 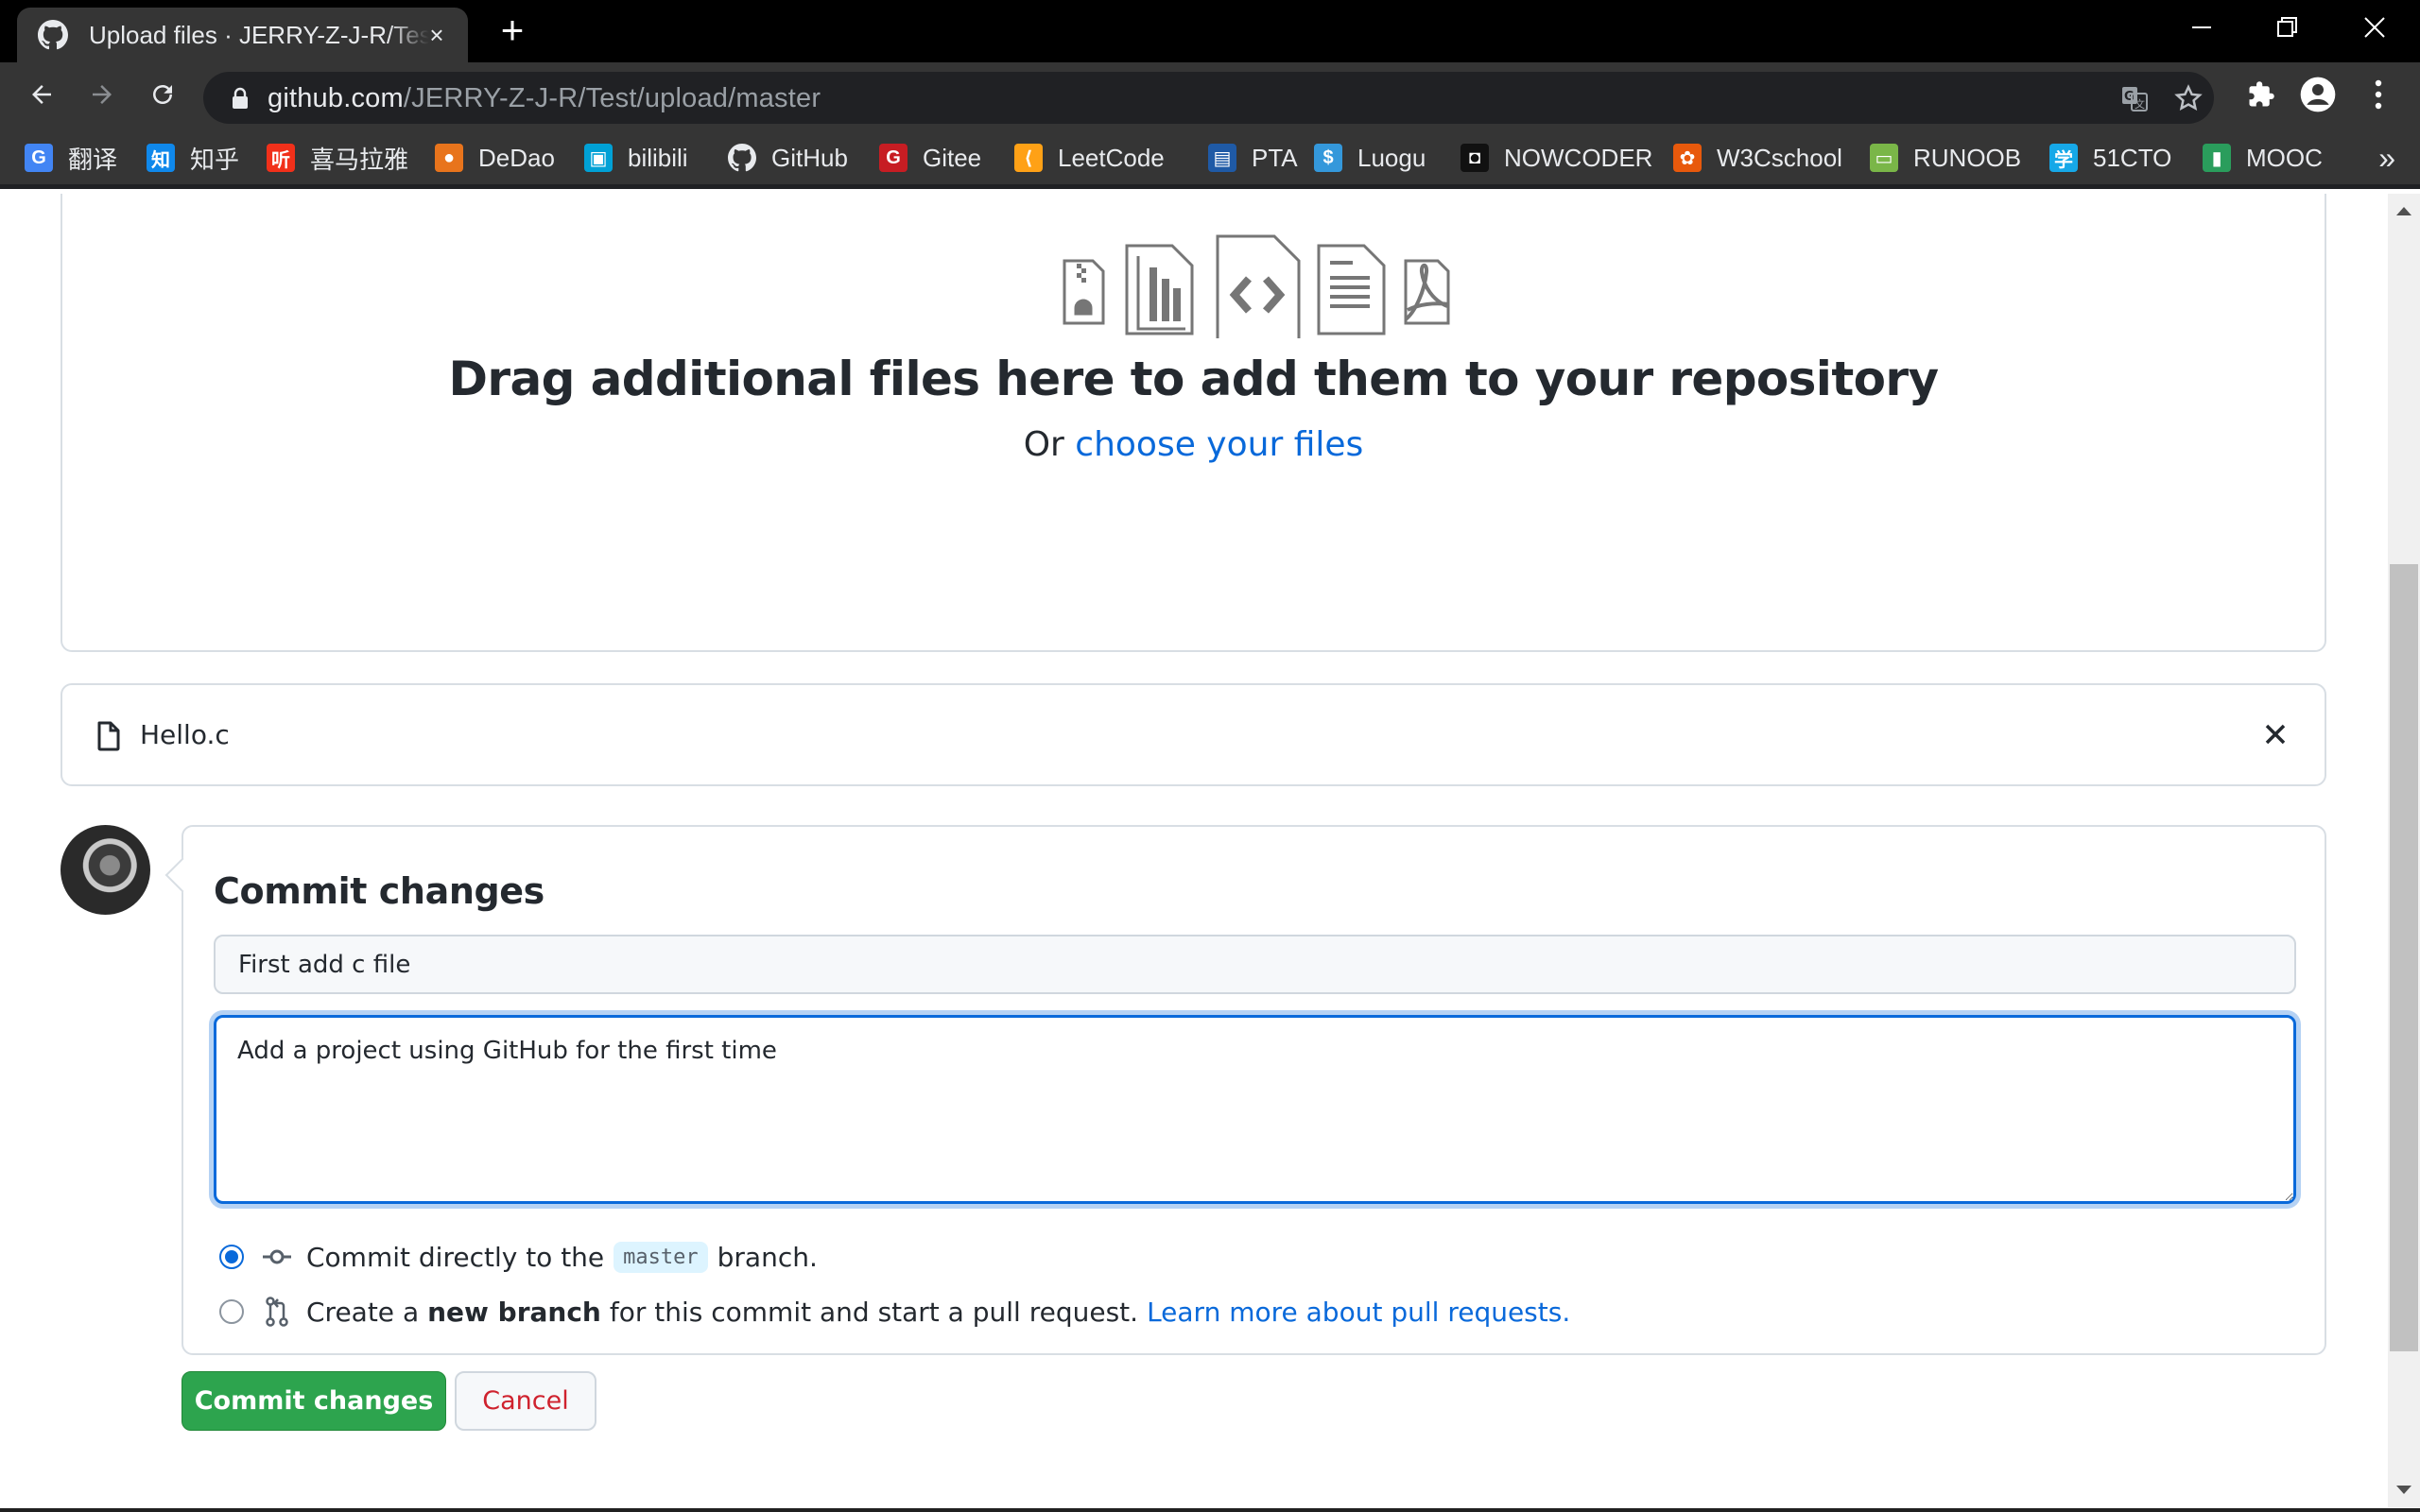 I want to click on star-icon, so click(x=2188, y=98).